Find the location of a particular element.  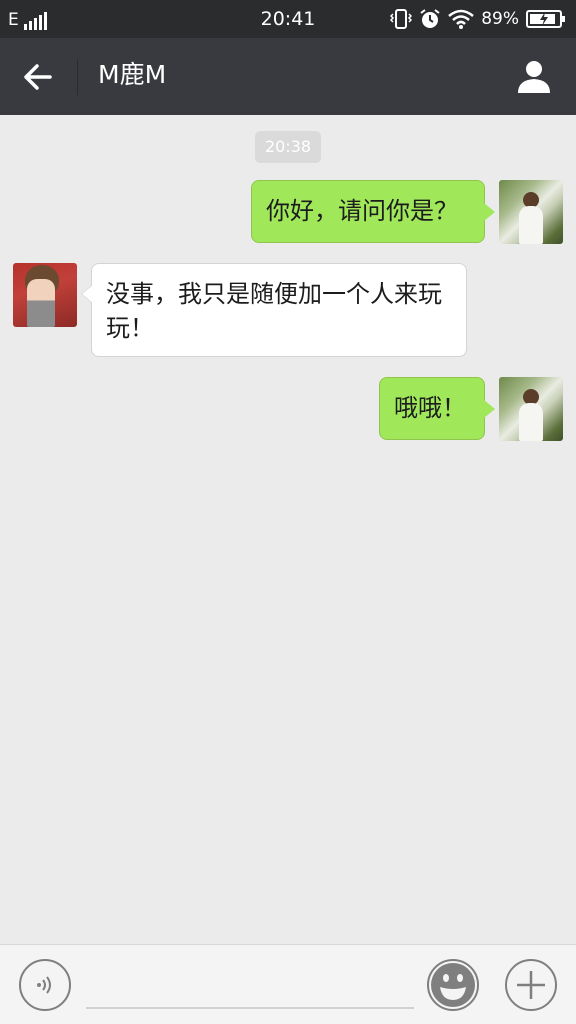

contact-avatar is located at coordinates (45, 295).